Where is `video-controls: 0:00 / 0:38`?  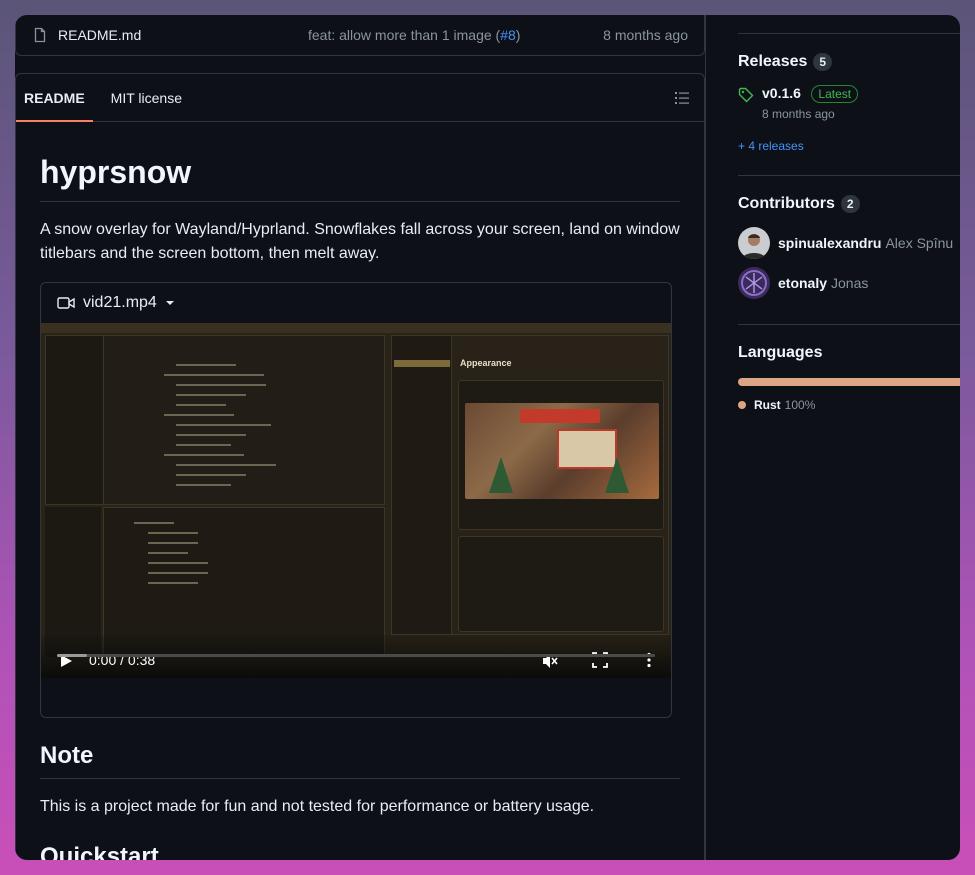 video-controls: 0:00 / 0:38 is located at coordinates (356, 663).